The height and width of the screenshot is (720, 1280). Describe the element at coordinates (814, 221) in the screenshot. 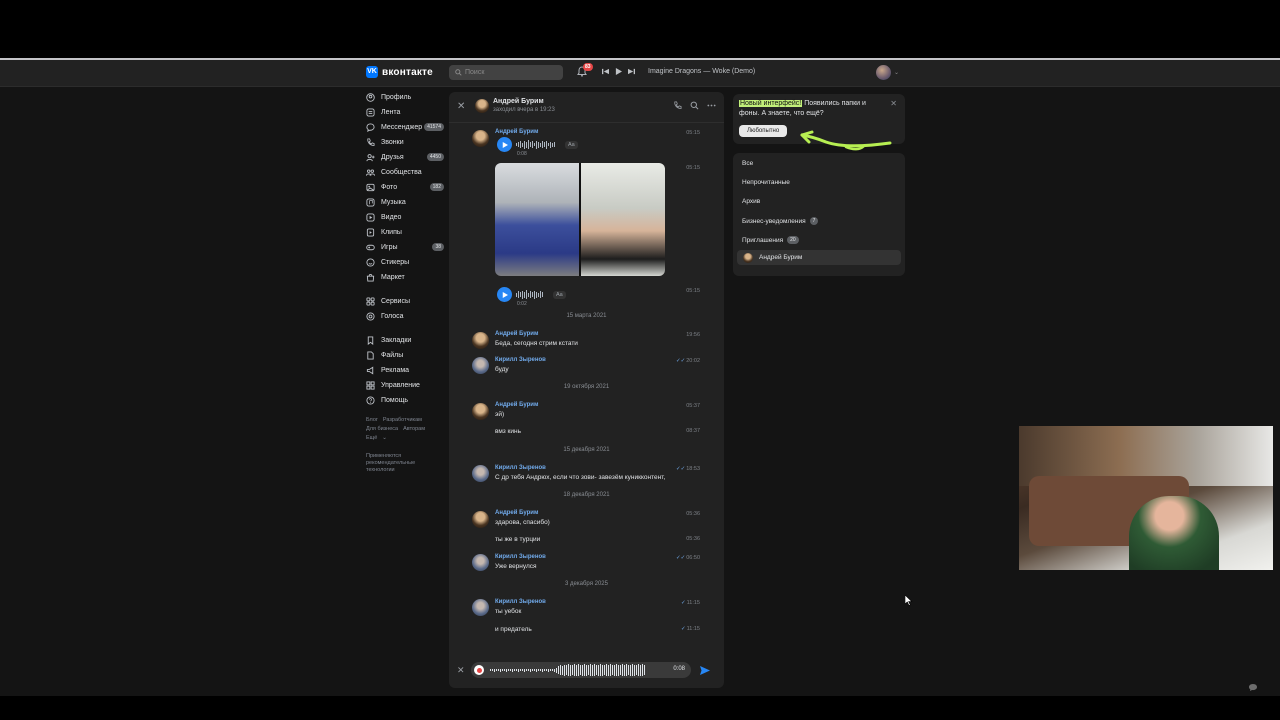

I see `folder-count-badge: 7` at that location.